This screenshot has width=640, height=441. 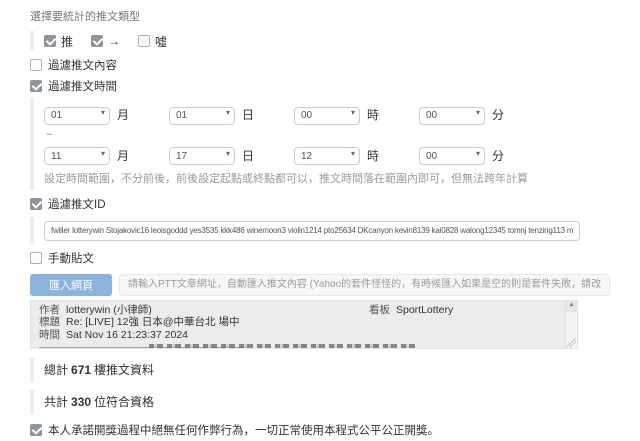 I want to click on import-row: 匯入網頁, so click(x=320, y=284).